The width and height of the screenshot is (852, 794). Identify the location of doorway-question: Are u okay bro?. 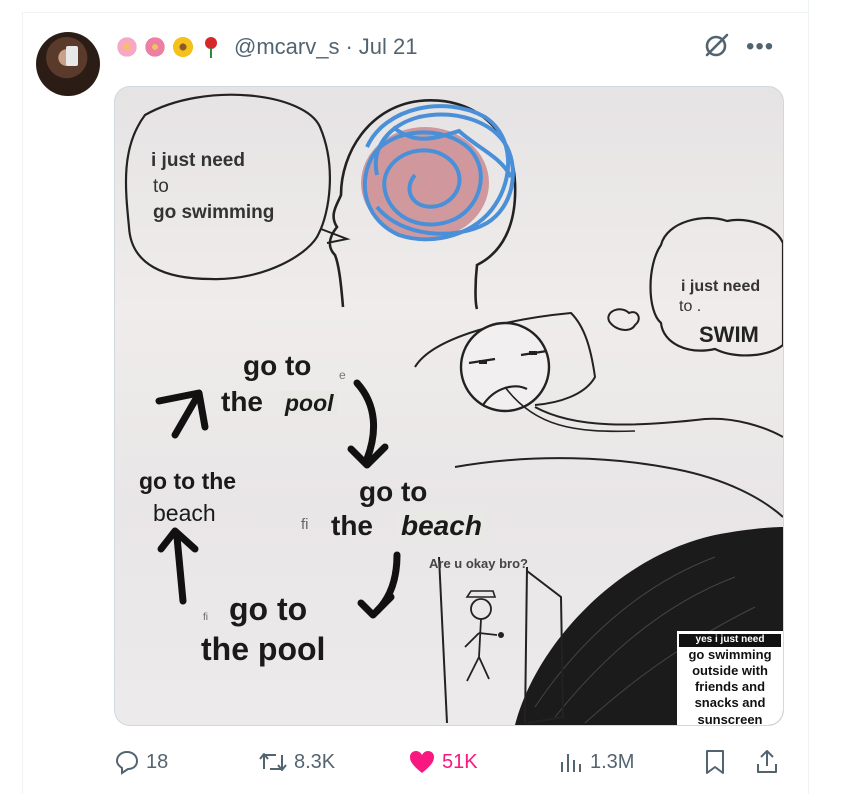
(478, 563).